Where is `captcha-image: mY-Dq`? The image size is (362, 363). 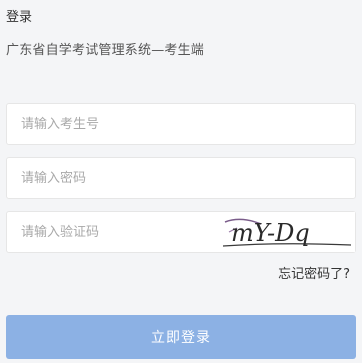
captcha-image: mY-Dq is located at coordinates (288, 232).